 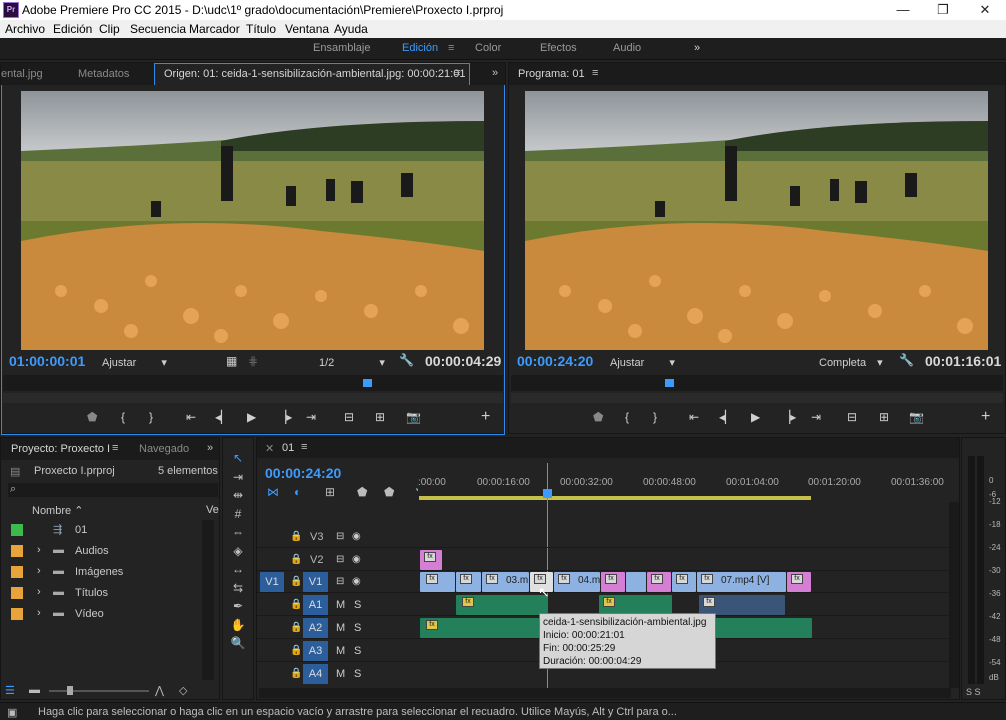 What do you see at coordinates (253, 383) in the screenshot?
I see `source-time-ruler` at bounding box center [253, 383].